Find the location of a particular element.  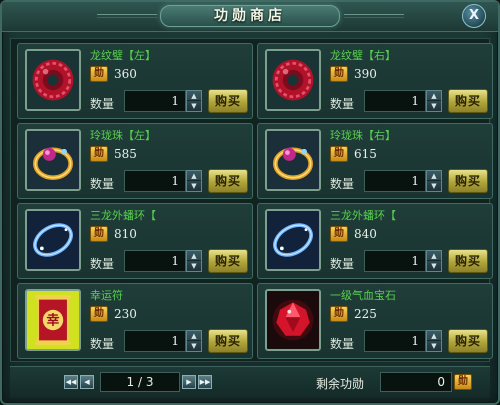

item-name: 龙纹璧【右】 is located at coordinates (363, 55).